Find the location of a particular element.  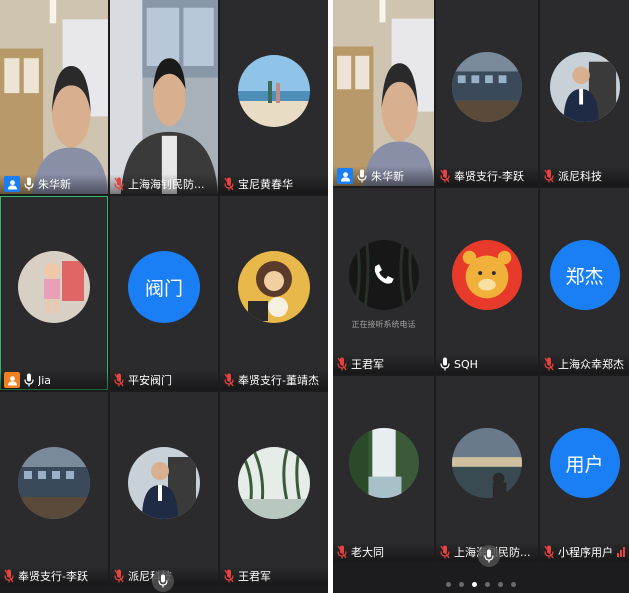

participant-name: 小程序用户 is located at coordinates (585, 552).